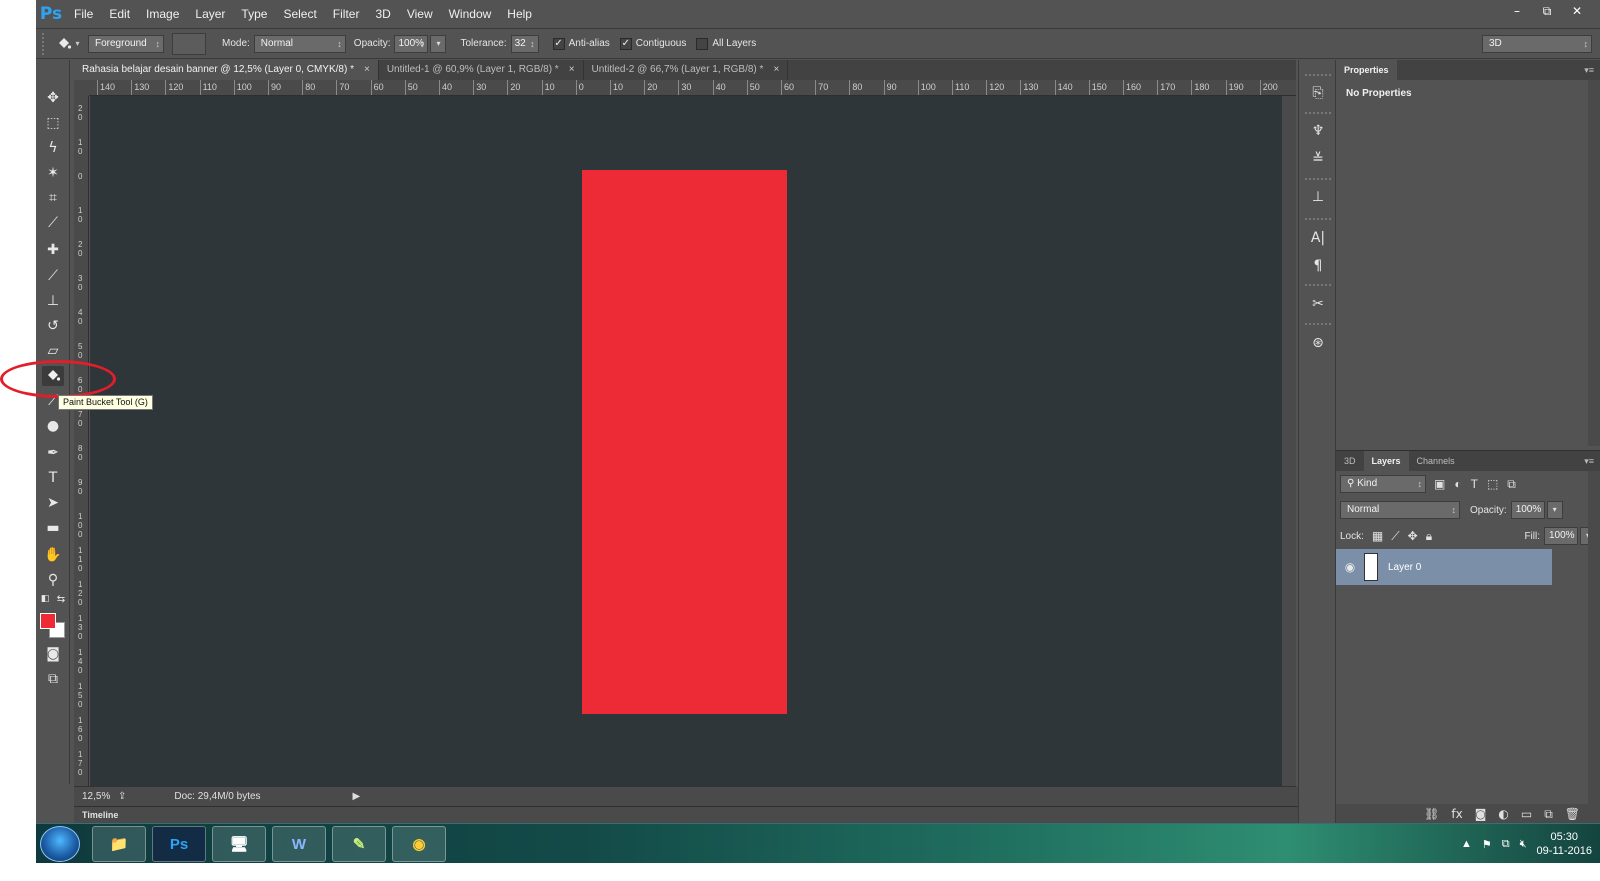 The image size is (1600, 881). What do you see at coordinates (53, 250) in the screenshot?
I see `healing-icon: ✚` at bounding box center [53, 250].